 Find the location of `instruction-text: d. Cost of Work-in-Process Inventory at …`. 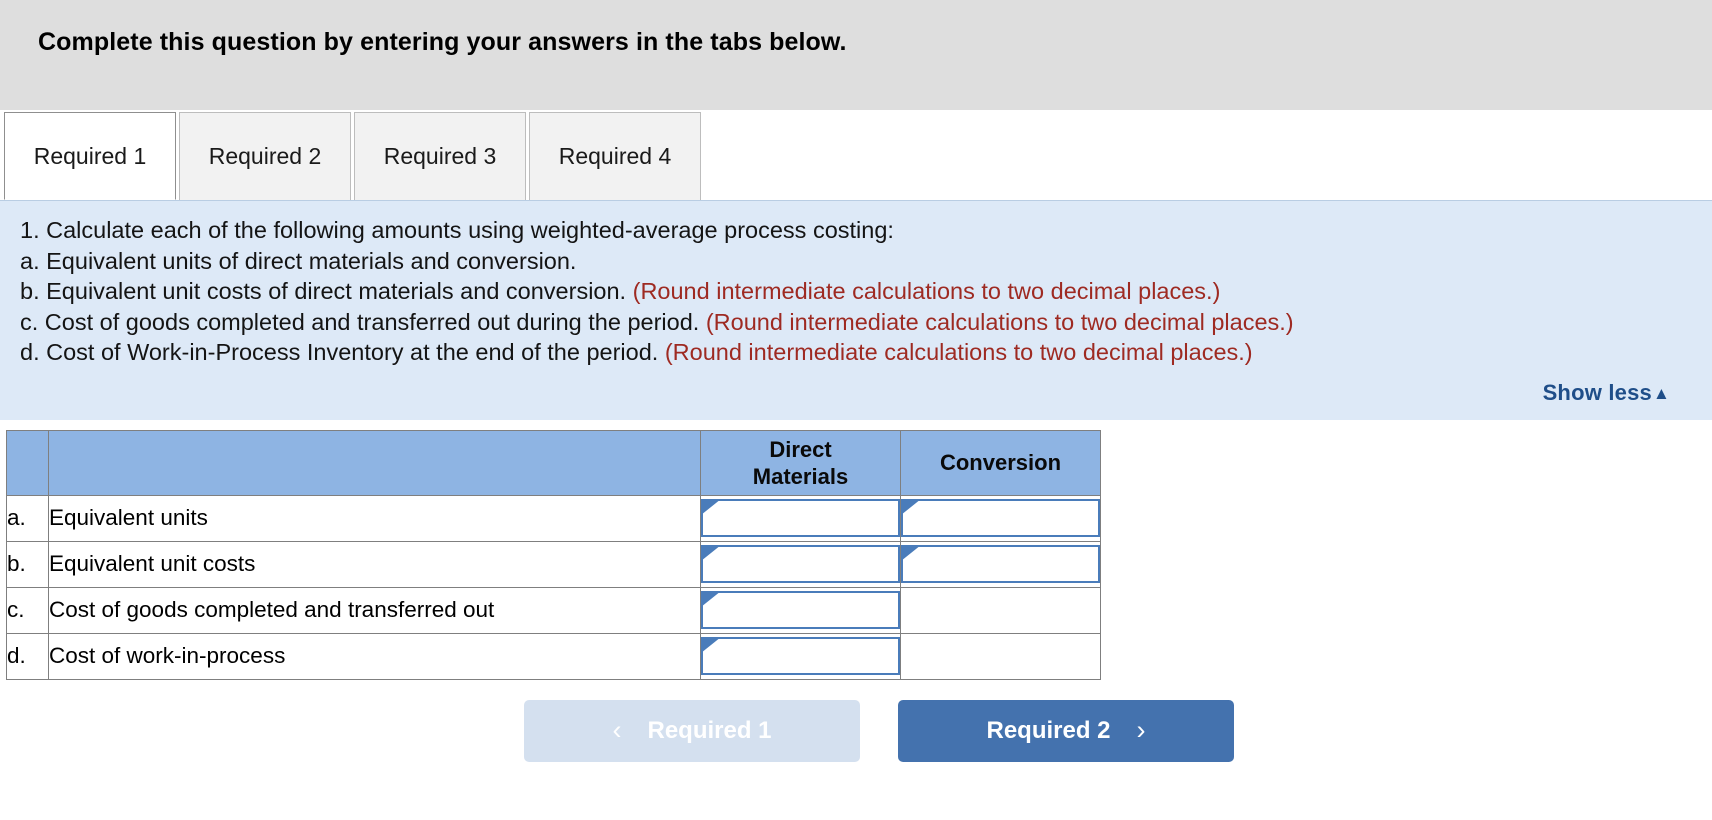

instruction-text: d. Cost of Work-in-Process Inventory at … is located at coordinates (342, 352).